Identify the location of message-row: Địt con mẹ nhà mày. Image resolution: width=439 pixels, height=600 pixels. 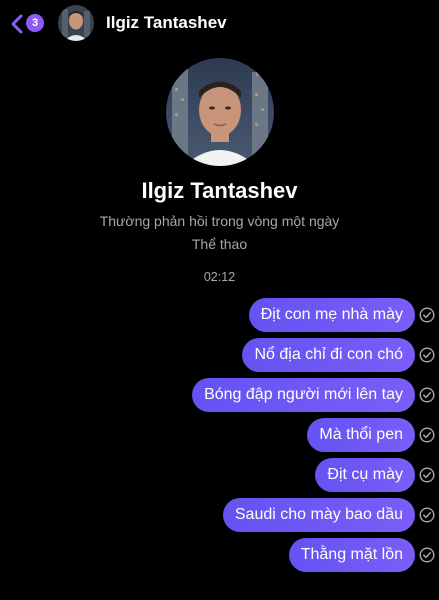
(219, 315).